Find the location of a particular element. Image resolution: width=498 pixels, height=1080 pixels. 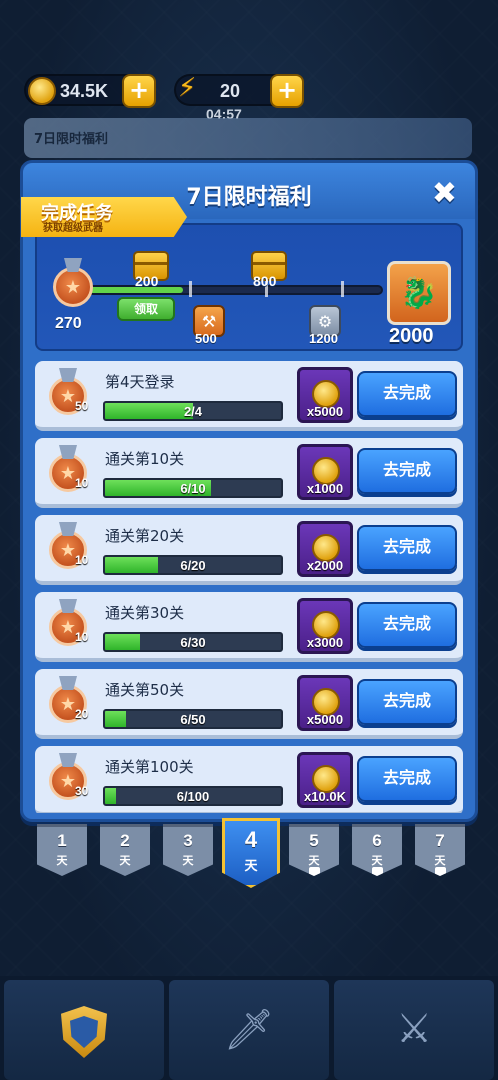

add-energy-button: + is located at coordinates (287, 91).